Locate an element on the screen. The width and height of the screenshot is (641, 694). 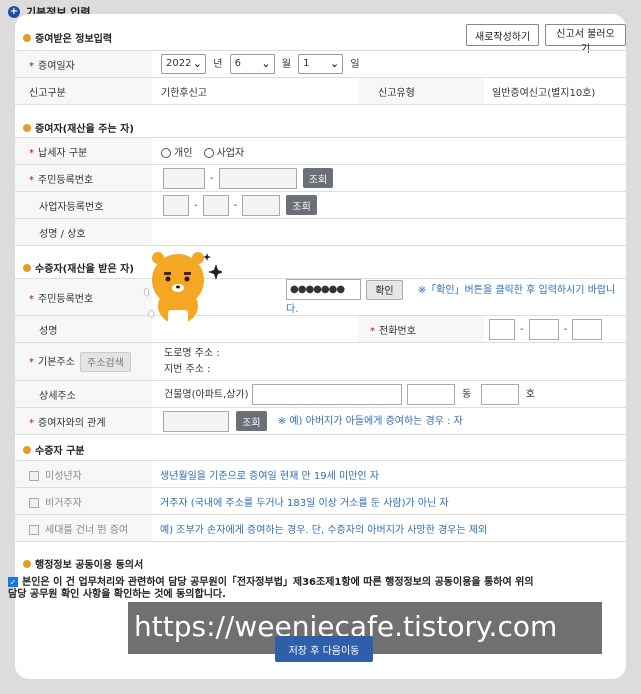
address-search-button: 주소검색 is located at coordinates (105, 361).